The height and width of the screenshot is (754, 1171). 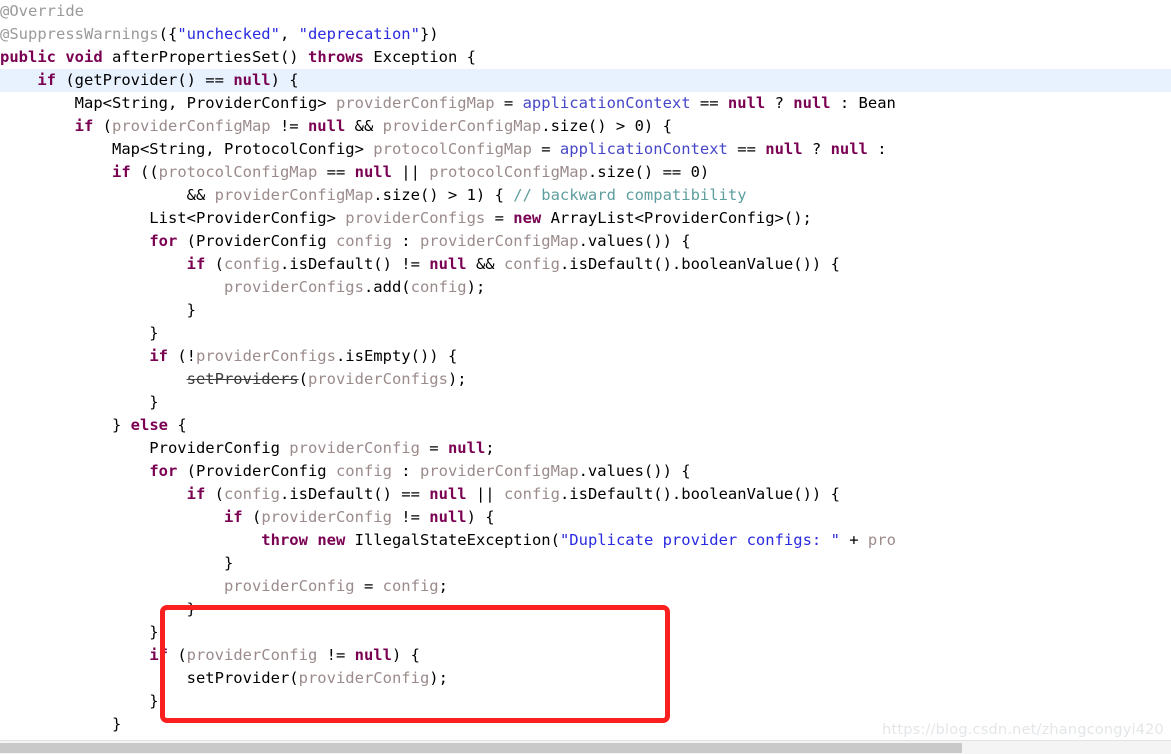 I want to click on code-line: providerConfig = config;, so click(x=585, y=586).